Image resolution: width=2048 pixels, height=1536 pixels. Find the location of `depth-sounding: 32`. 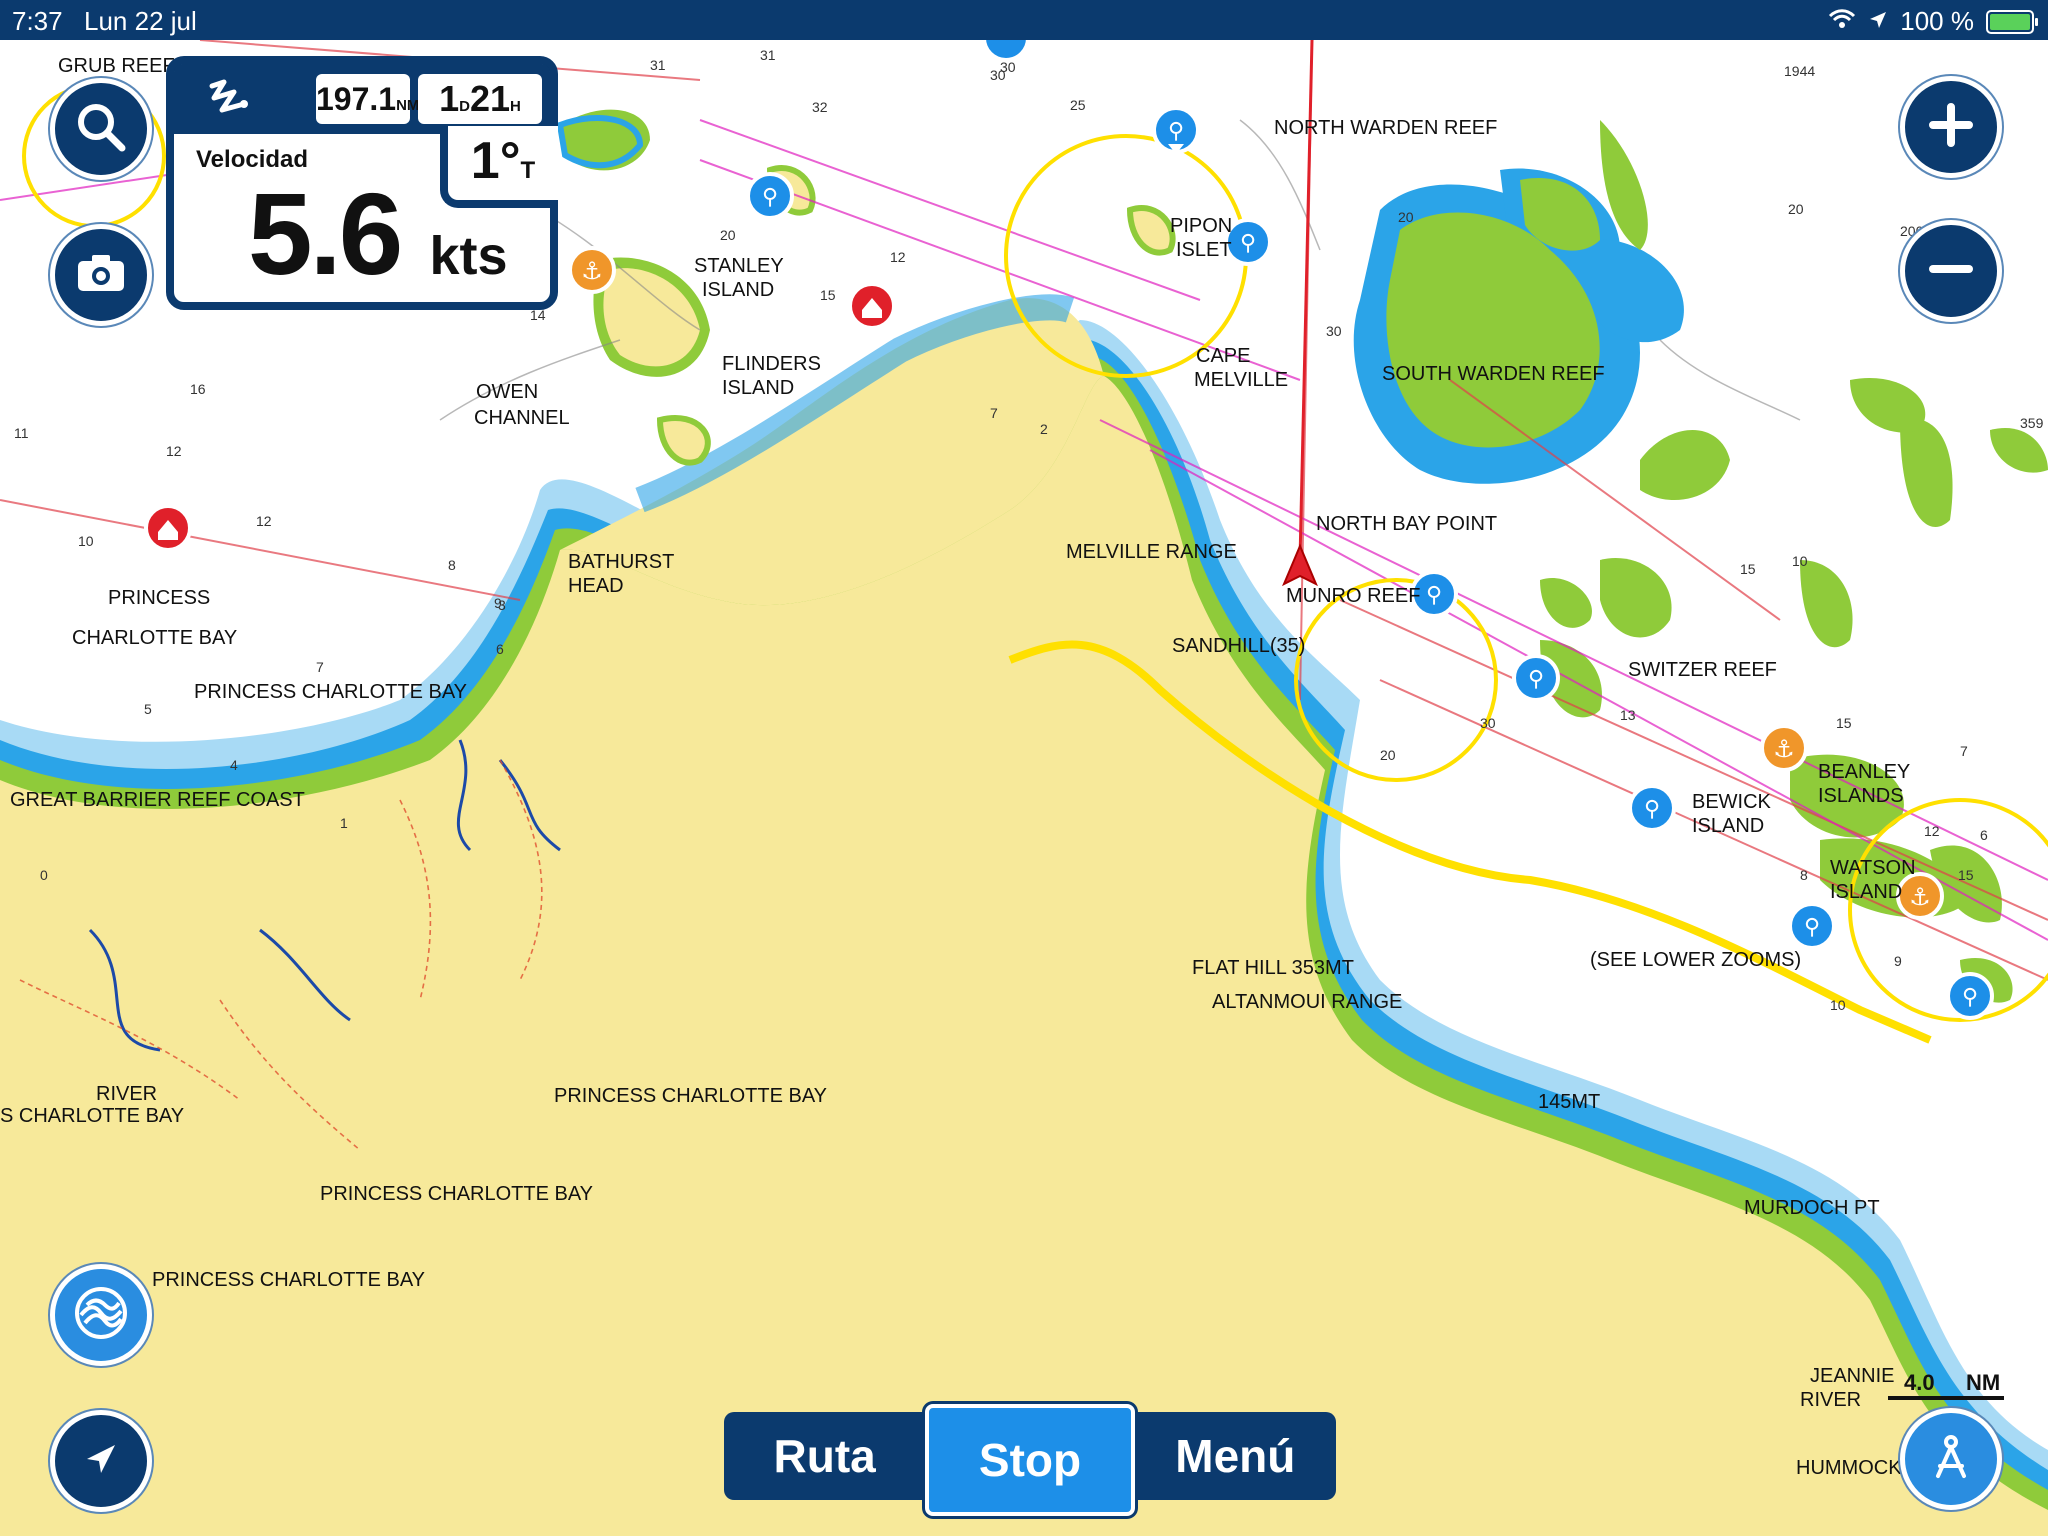

depth-sounding: 32 is located at coordinates (820, 107).